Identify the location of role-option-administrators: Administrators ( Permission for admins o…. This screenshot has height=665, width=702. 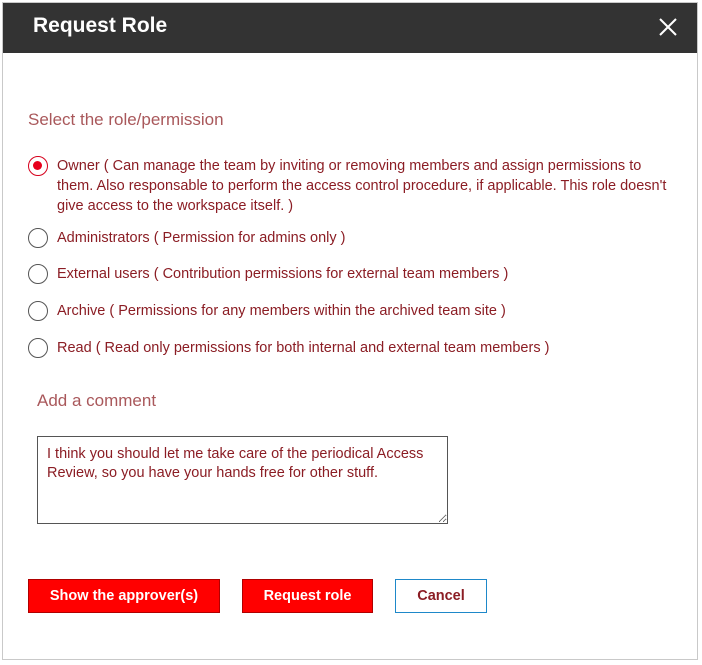
(186, 238).